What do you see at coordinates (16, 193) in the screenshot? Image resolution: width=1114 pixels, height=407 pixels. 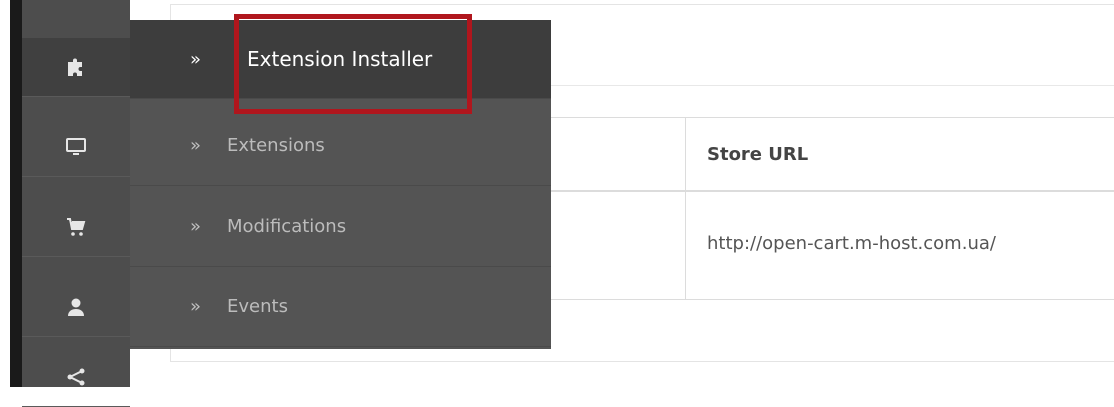 I see `sidebar-edge` at bounding box center [16, 193].